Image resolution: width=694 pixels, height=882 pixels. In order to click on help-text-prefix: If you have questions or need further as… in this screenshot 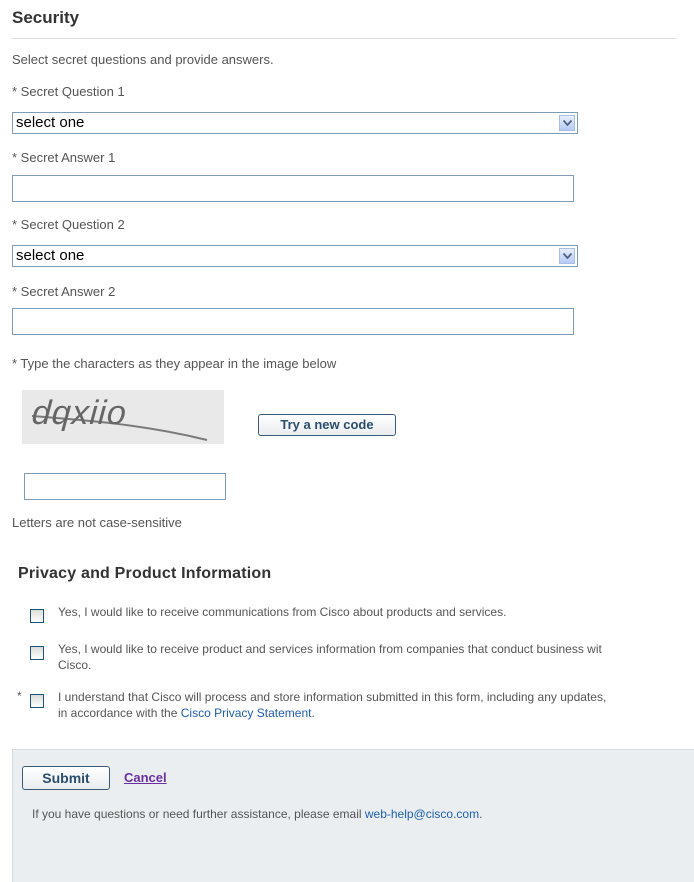, I will do `click(198, 814)`.